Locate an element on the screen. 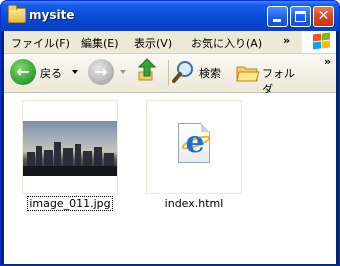 The image size is (340, 266). toolbar-separator is located at coordinates (168, 73).